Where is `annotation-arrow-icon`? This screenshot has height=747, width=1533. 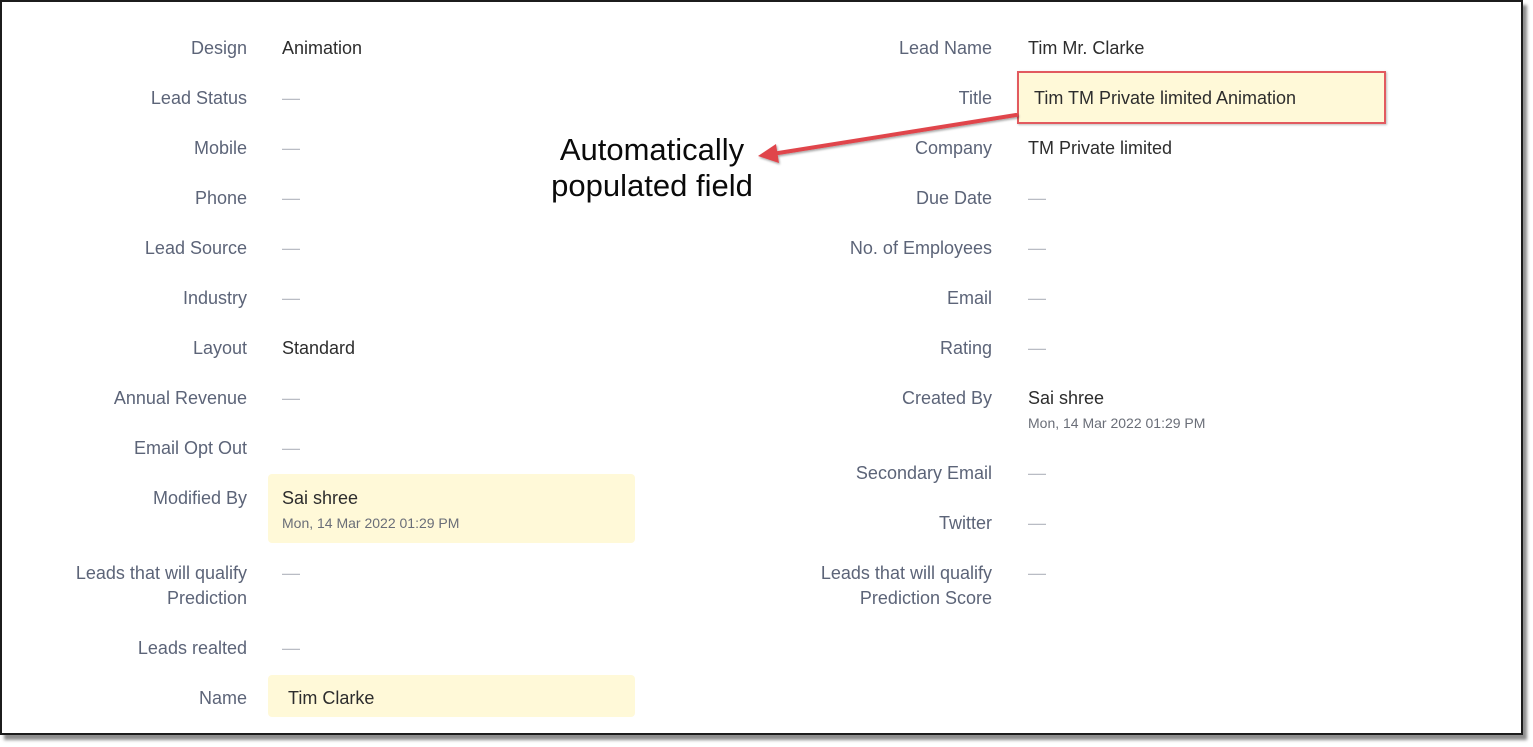
annotation-arrow-icon is located at coordinates (888, 138).